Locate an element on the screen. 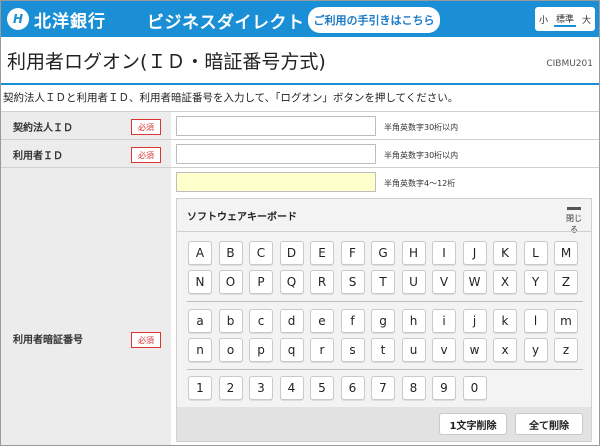 This screenshot has width=600, height=446. key-q: q is located at coordinates (291, 350).